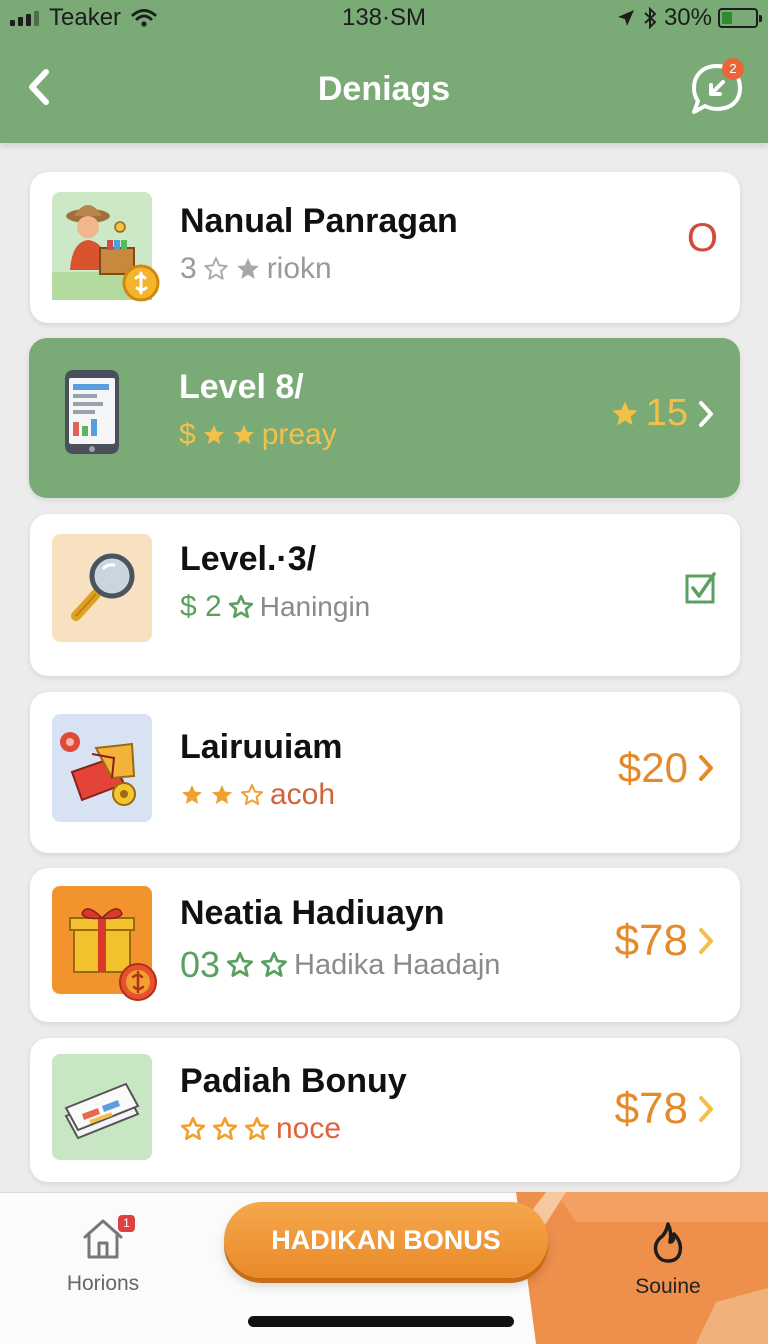 This screenshot has width=768, height=1344. I want to click on item-title: Neatia Hadiuayn, so click(312, 913).